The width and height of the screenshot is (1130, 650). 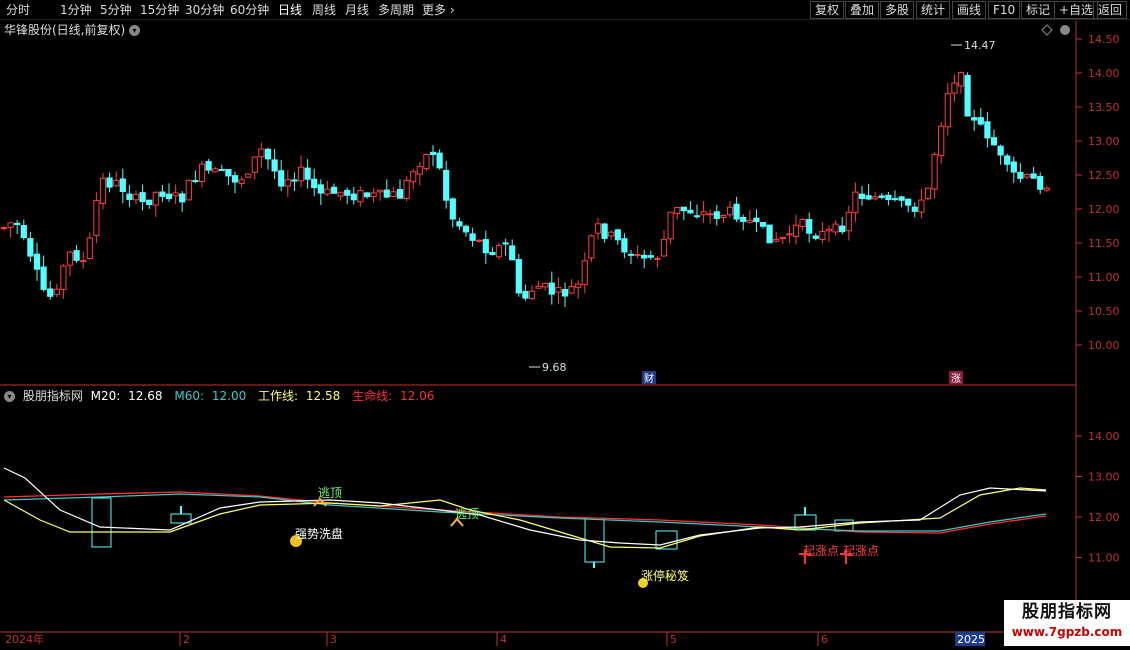 What do you see at coordinates (495, 639) in the screenshot?
I see `time-axis: 2024年 2 3 4 5 6 2025` at bounding box center [495, 639].